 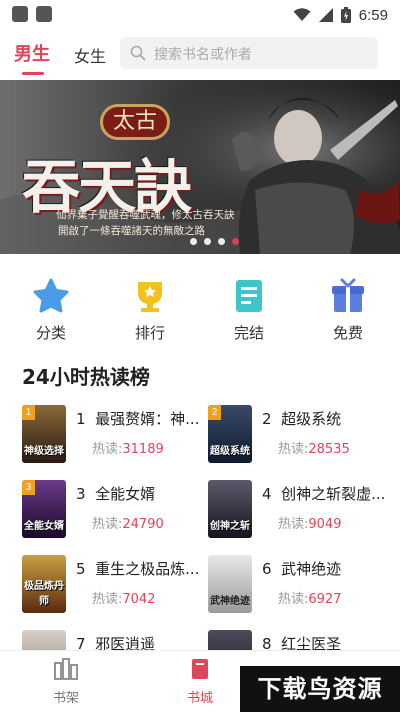 What do you see at coordinates (348, 296) in the screenshot?
I see `gift-icon` at bounding box center [348, 296].